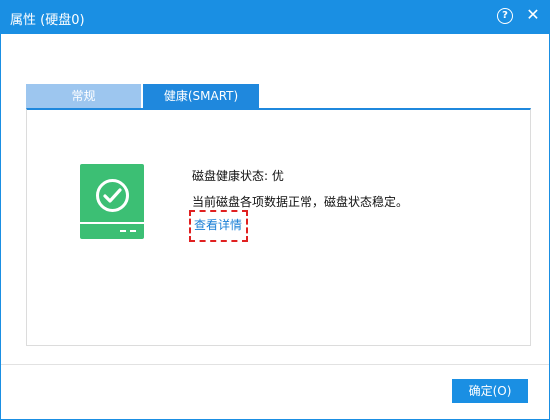 This screenshot has width=550, height=420. What do you see at coordinates (201, 96) in the screenshot?
I see `tab-smart: 健康(SMART)` at bounding box center [201, 96].